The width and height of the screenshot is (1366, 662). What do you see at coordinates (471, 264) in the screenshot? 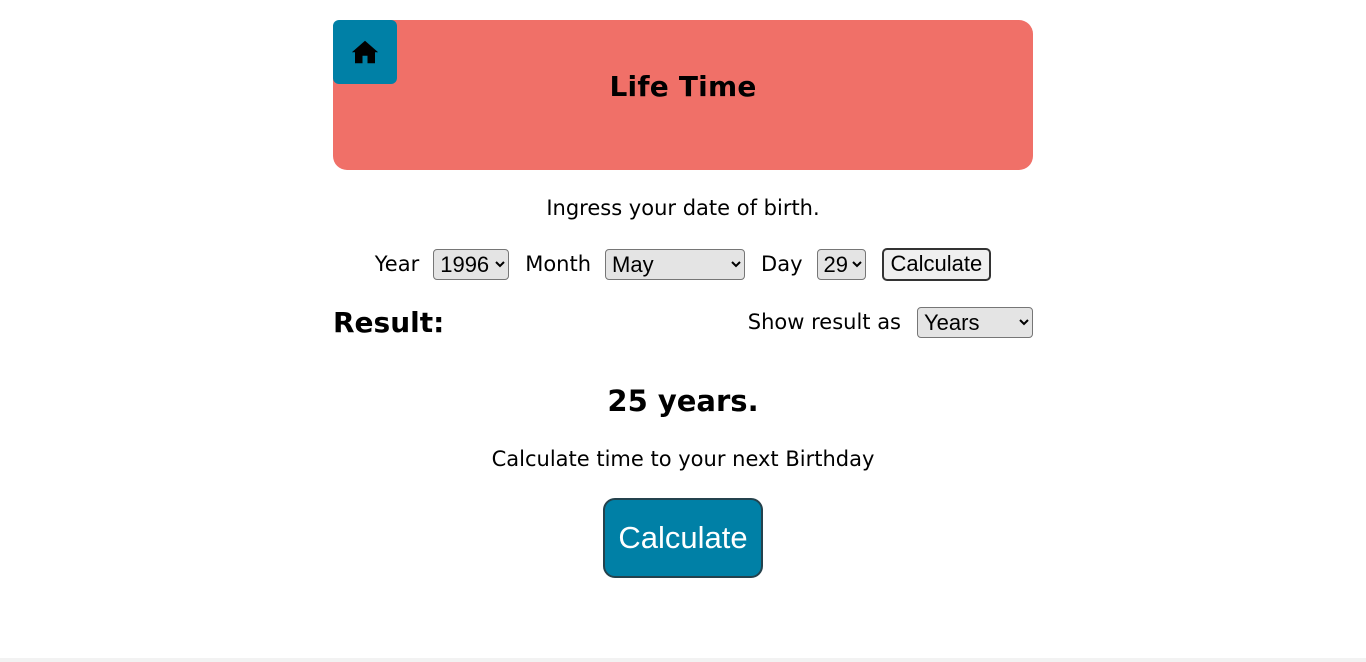
I see `year-select: 1996` at bounding box center [471, 264].